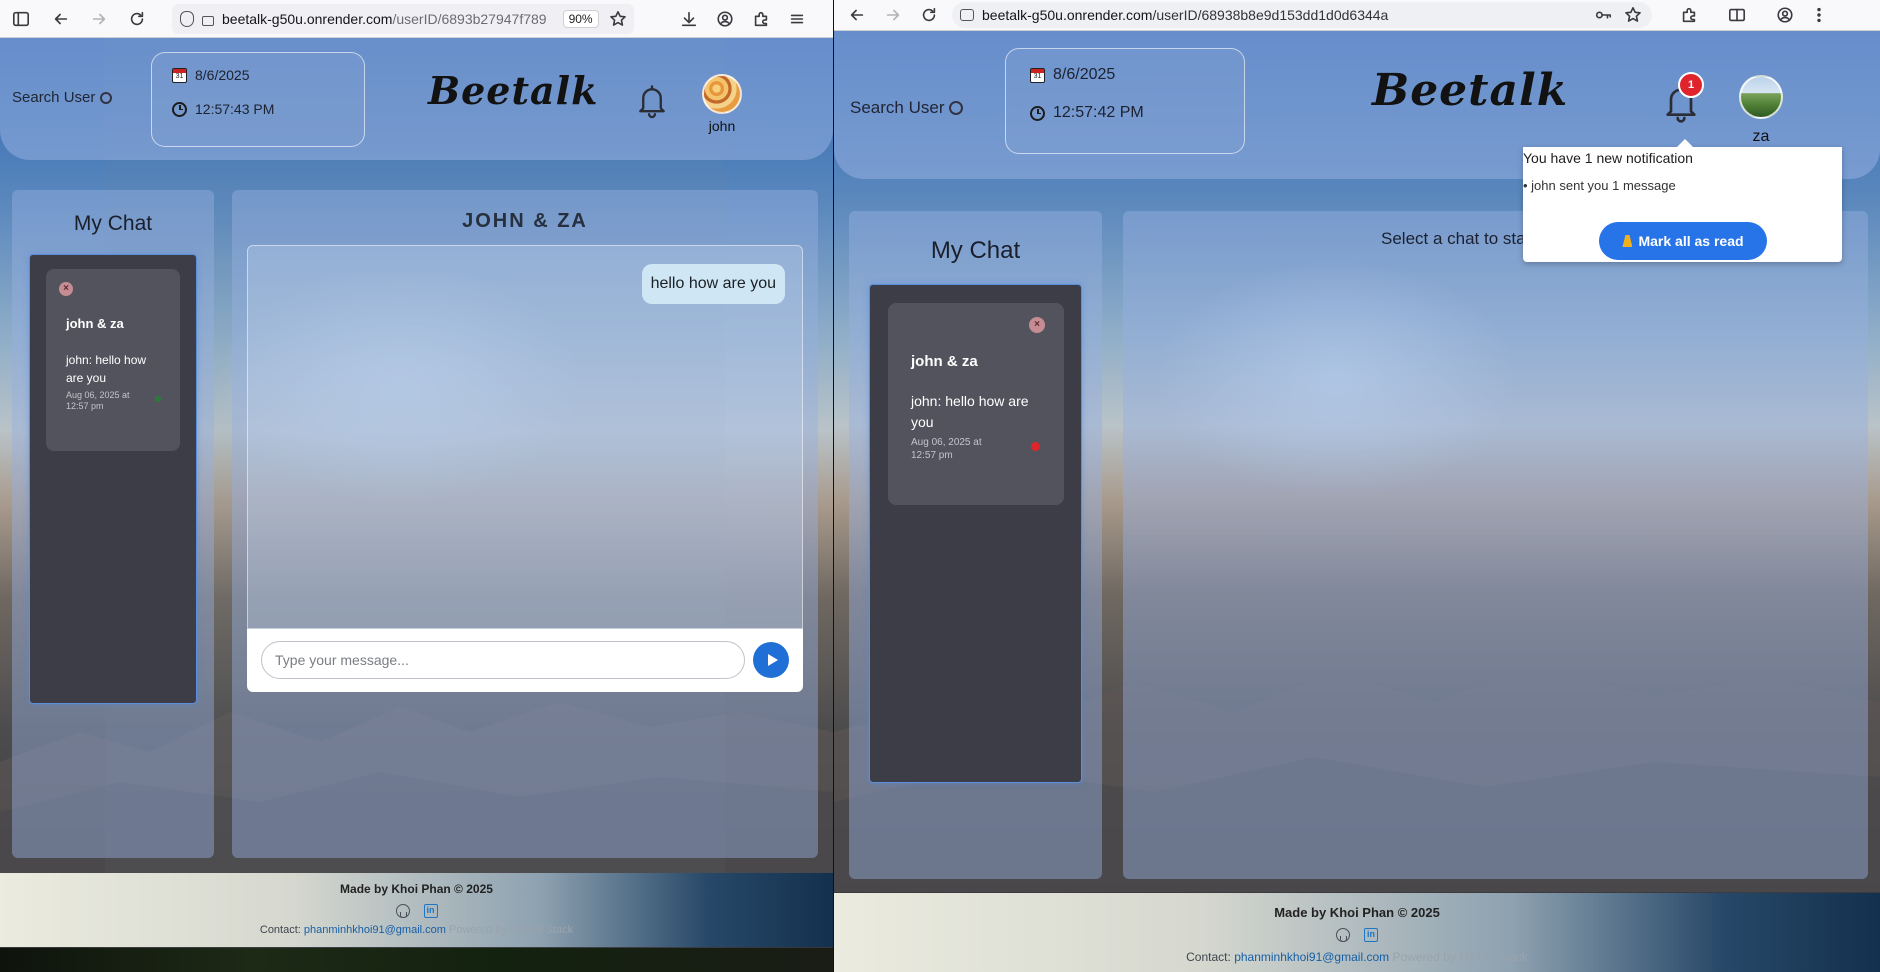 This screenshot has height=972, width=1880. I want to click on notification-bell-icon, so click(652, 101).